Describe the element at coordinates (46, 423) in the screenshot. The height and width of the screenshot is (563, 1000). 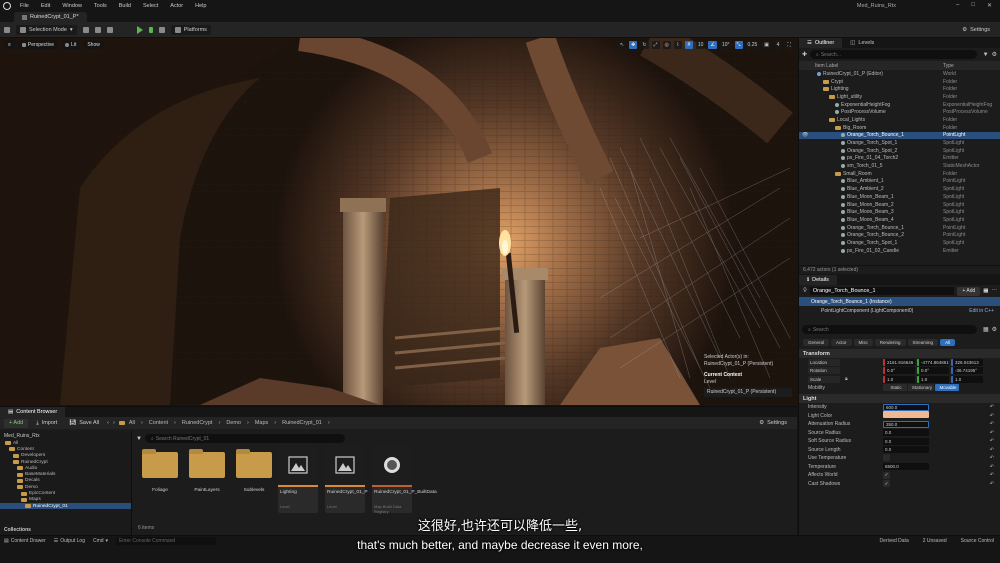
I see `import-button: ⤓ Import` at that location.